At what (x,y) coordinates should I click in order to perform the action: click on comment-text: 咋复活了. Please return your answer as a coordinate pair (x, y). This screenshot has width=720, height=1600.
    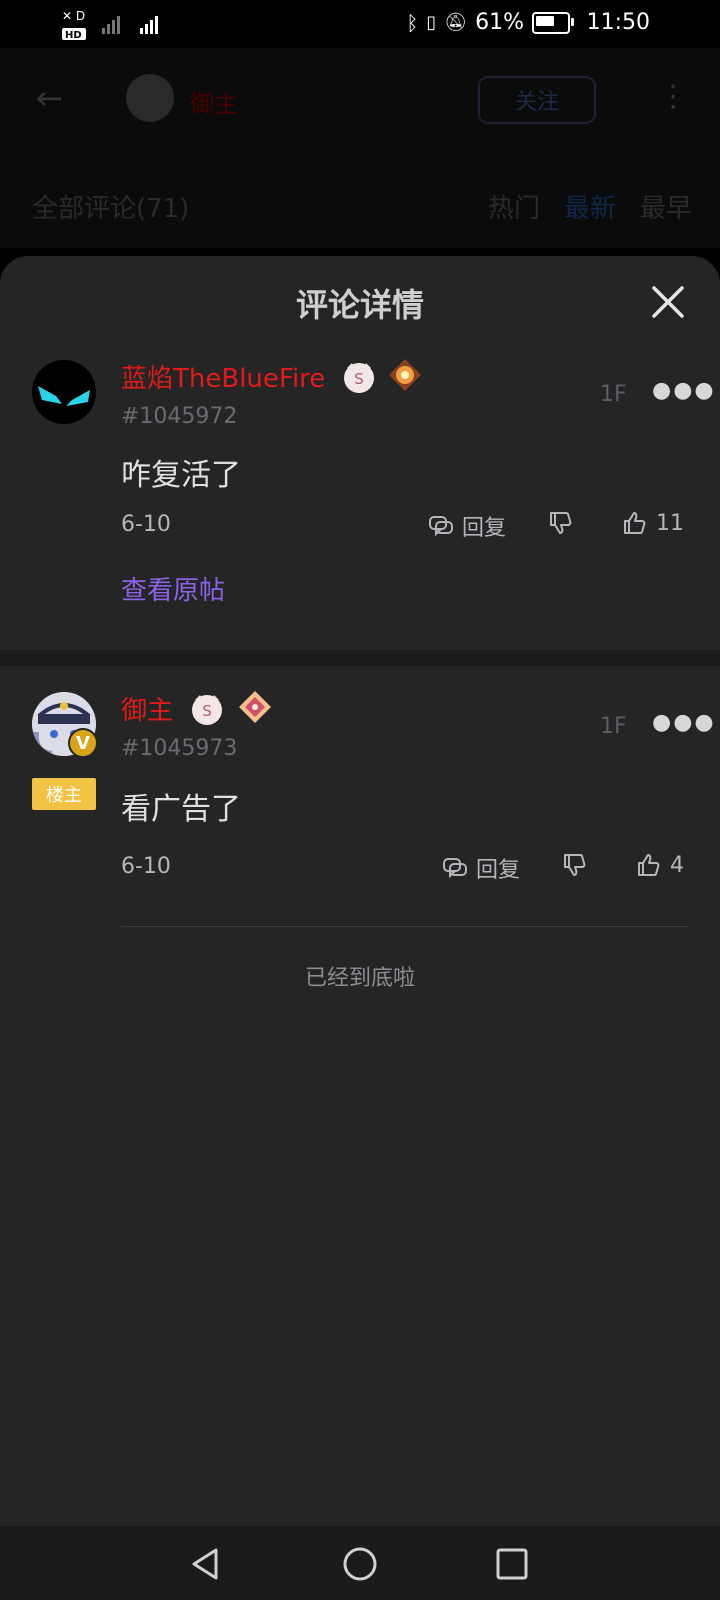
    Looking at the image, I should click on (181, 475).